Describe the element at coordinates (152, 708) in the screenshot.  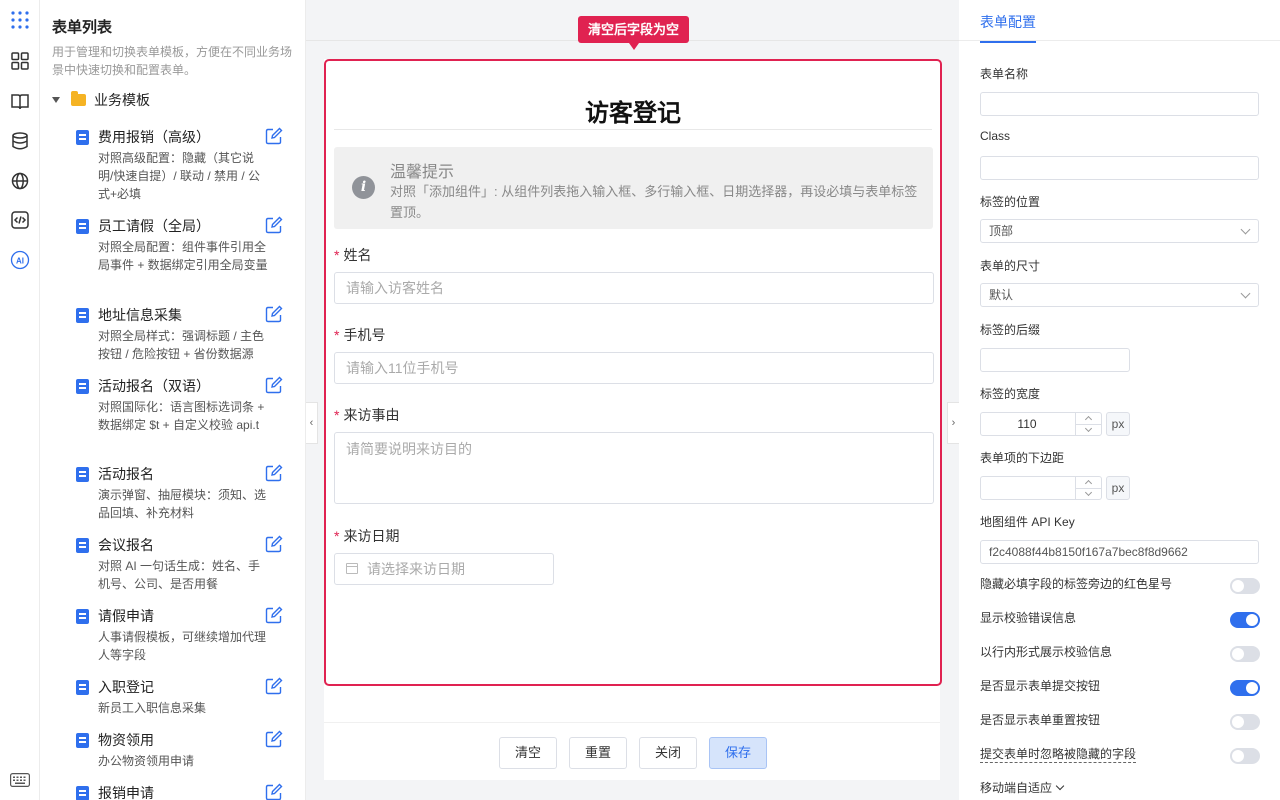
I see `list-item-desc: 新员工入职信息采集` at that location.